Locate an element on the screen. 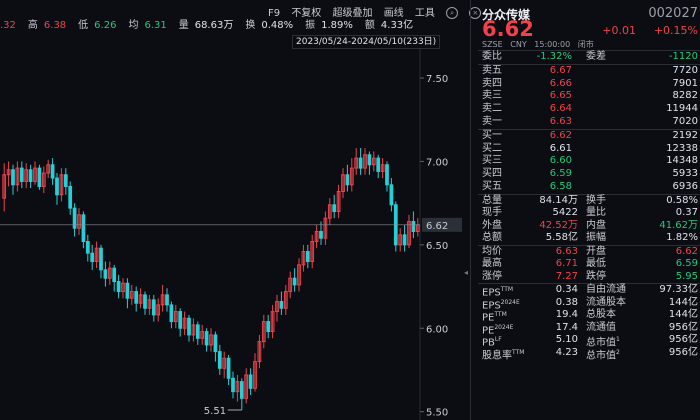 Image resolution: width=700 pixels, height=420 pixels. stat-label: 低 is located at coordinates (83, 25).